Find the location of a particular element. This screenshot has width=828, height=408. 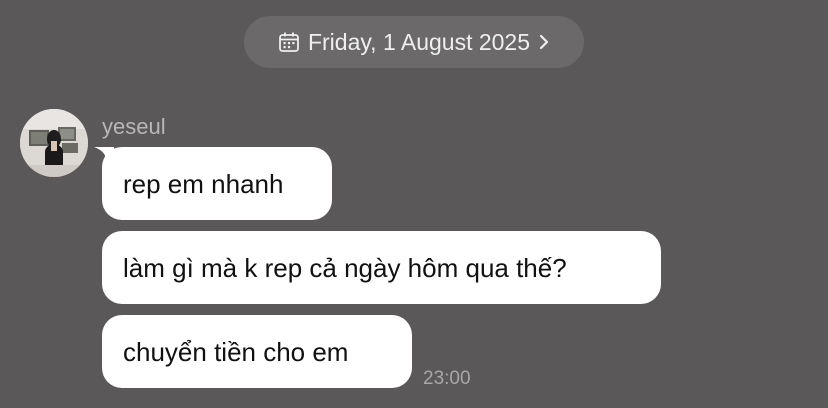

sender-name: yeseul is located at coordinates (134, 126).